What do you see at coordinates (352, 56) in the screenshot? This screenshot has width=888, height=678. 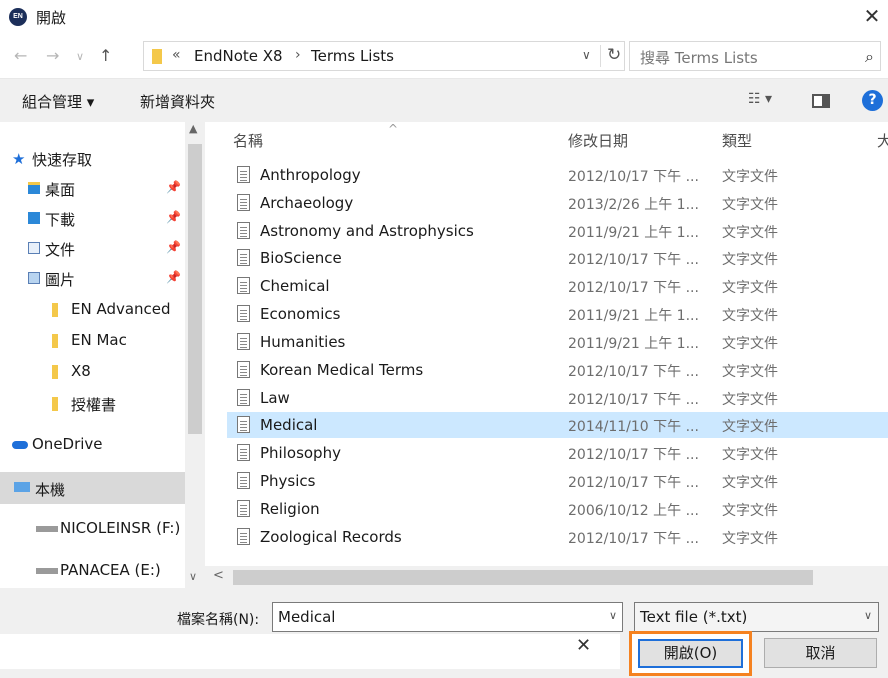 I see `breadcrumb-terms-lists: Terms Lists` at bounding box center [352, 56].